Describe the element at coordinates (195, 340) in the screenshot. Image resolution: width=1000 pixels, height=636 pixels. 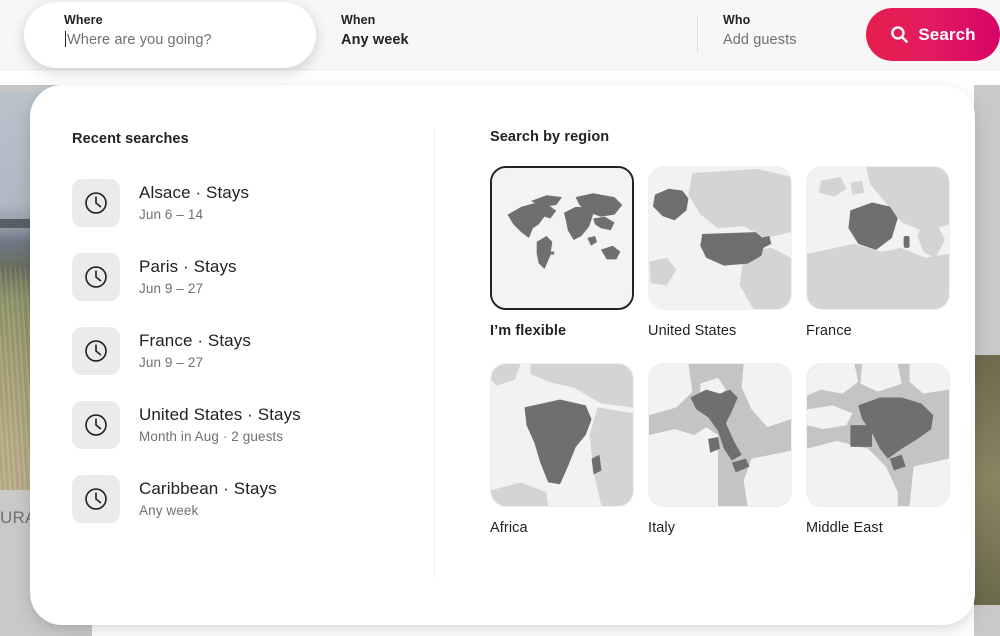
I see `recent-search-title: France · Stays` at that location.